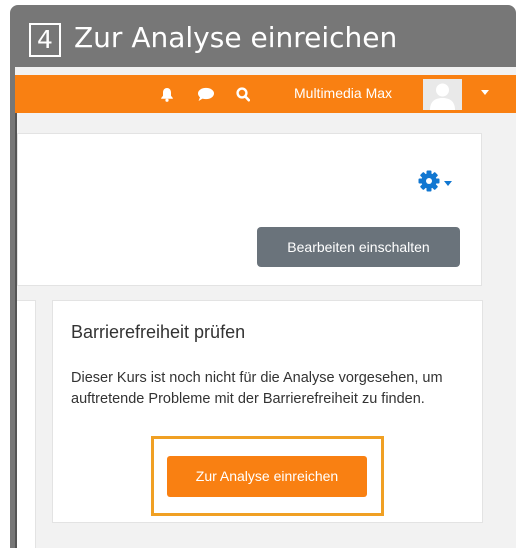 This screenshot has height=548, width=518. What do you see at coordinates (358, 247) in the screenshot?
I see `edit-mode-button: Bearbeiten einschalten` at bounding box center [358, 247].